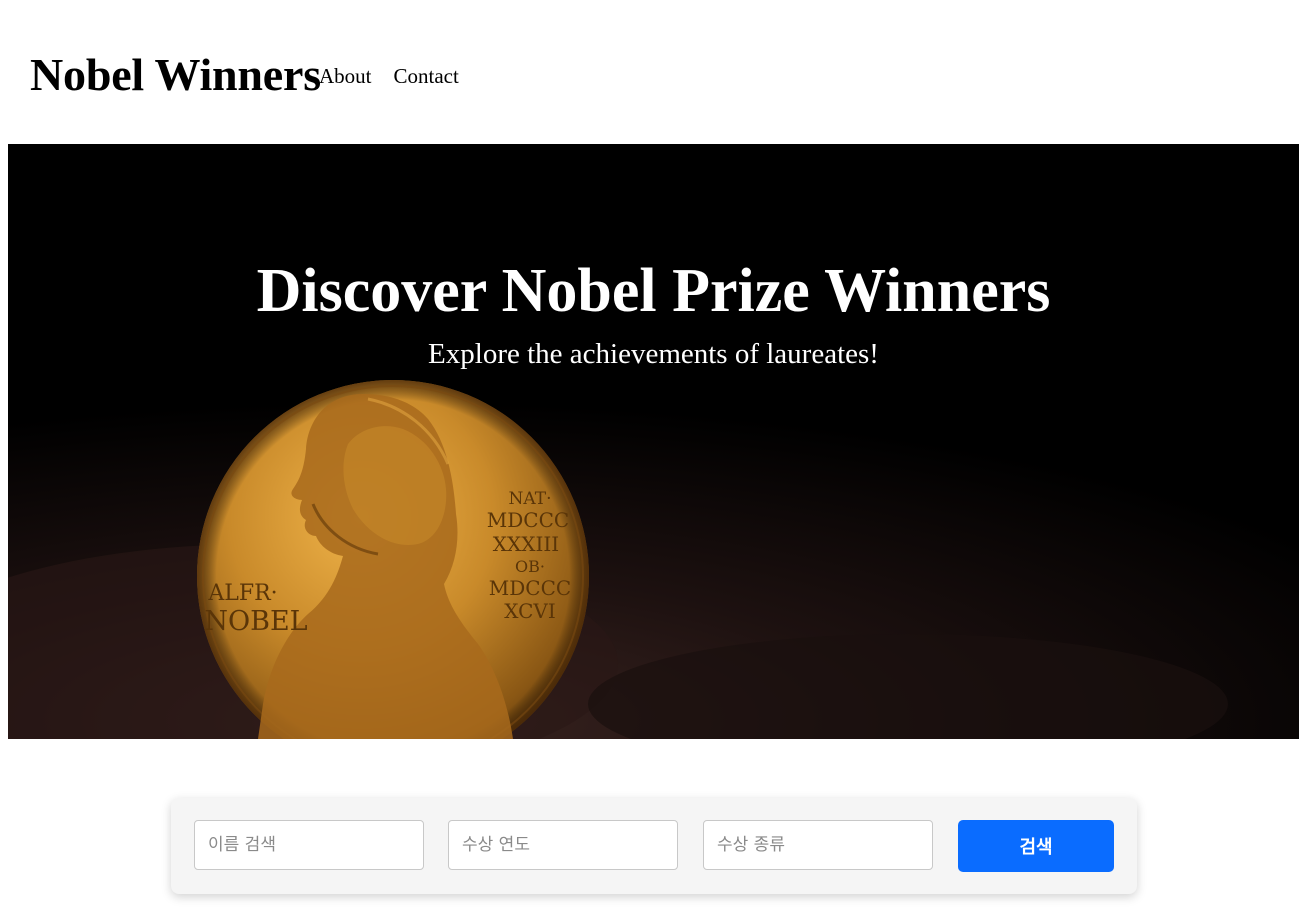  I want to click on main-nav: About Contact, so click(389, 76).